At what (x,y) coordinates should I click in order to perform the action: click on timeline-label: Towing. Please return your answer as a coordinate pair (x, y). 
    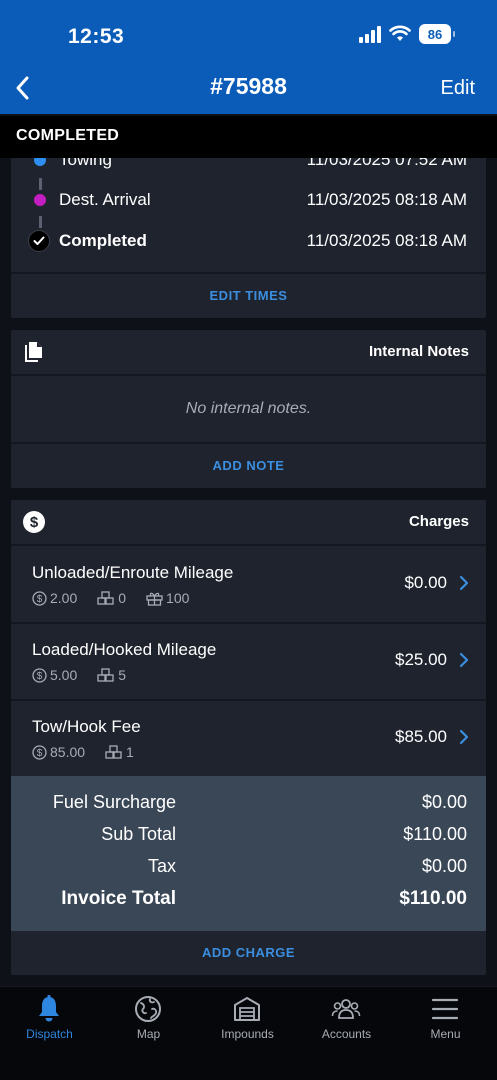
    Looking at the image, I should click on (85, 163).